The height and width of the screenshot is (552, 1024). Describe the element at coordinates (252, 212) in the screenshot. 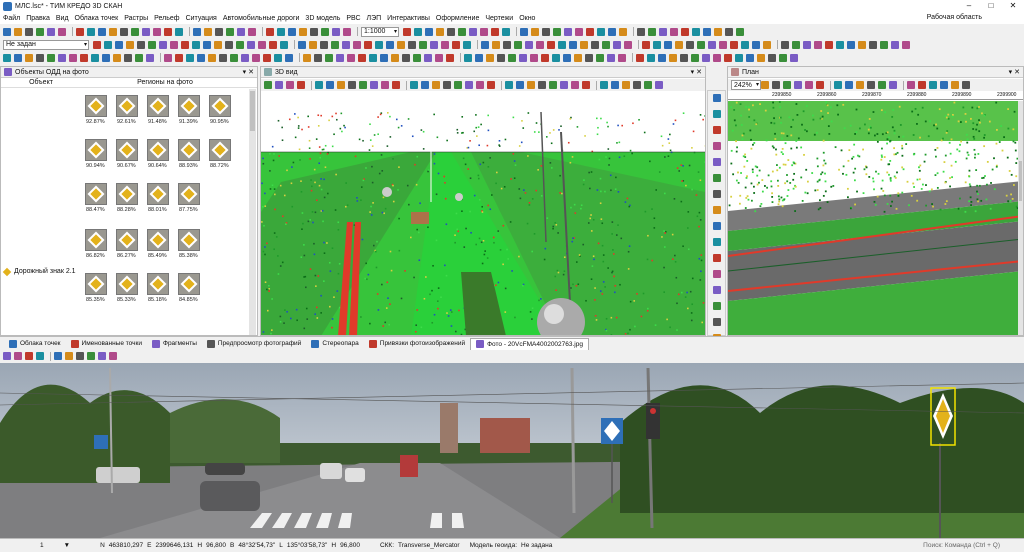

I see `thumb-scrollbar` at that location.